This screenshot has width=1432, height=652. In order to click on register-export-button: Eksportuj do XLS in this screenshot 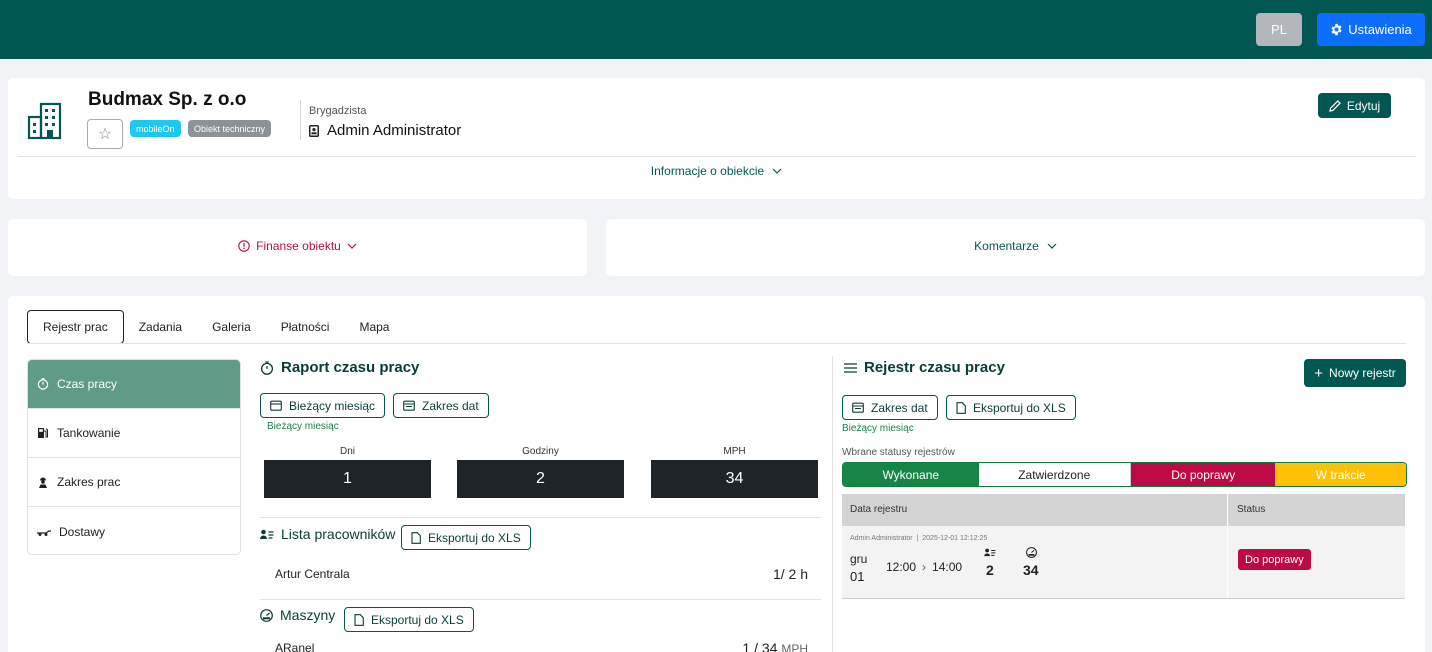, I will do `click(1011, 407)`.